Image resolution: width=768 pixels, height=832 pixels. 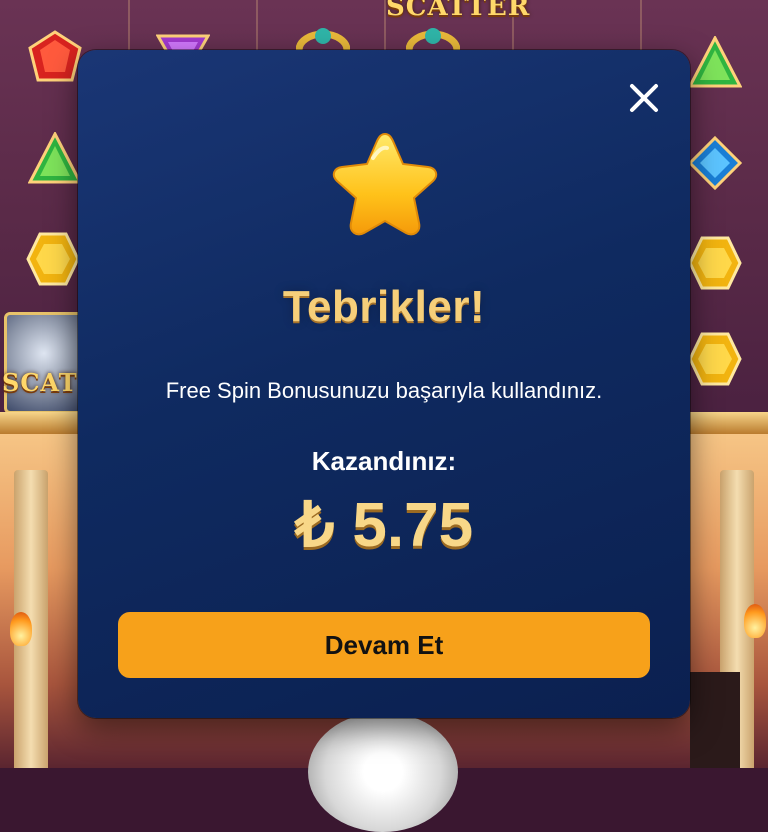 I want to click on win-amount: ₺ 5.75, so click(x=384, y=524).